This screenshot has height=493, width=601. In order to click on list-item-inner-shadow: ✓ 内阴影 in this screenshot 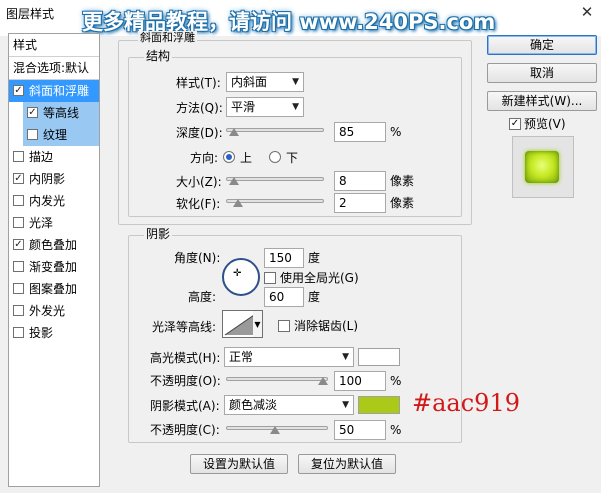, I will do `click(54, 179)`.